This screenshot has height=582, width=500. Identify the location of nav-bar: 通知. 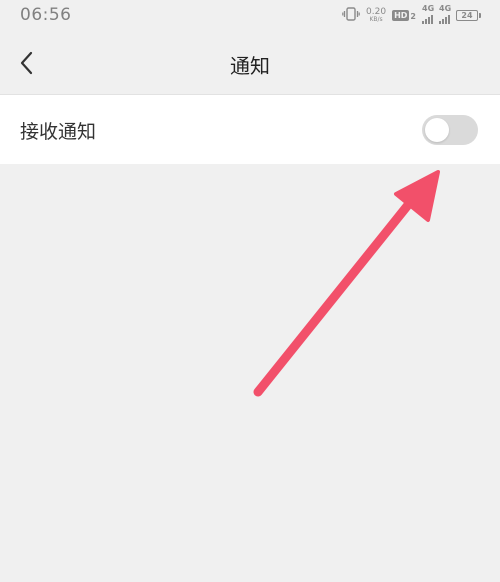
(250, 63).